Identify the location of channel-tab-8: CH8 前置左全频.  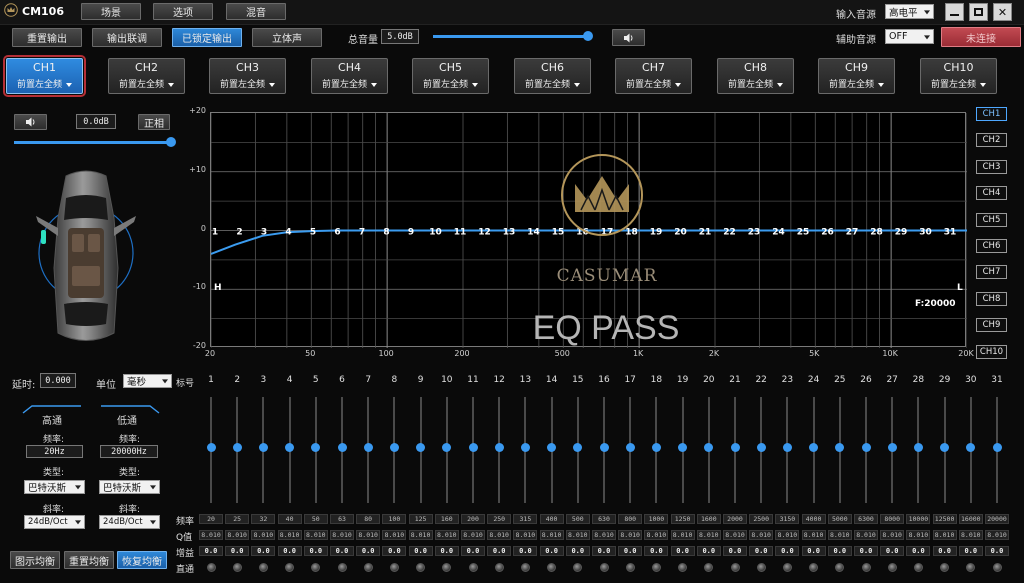
(755, 76).